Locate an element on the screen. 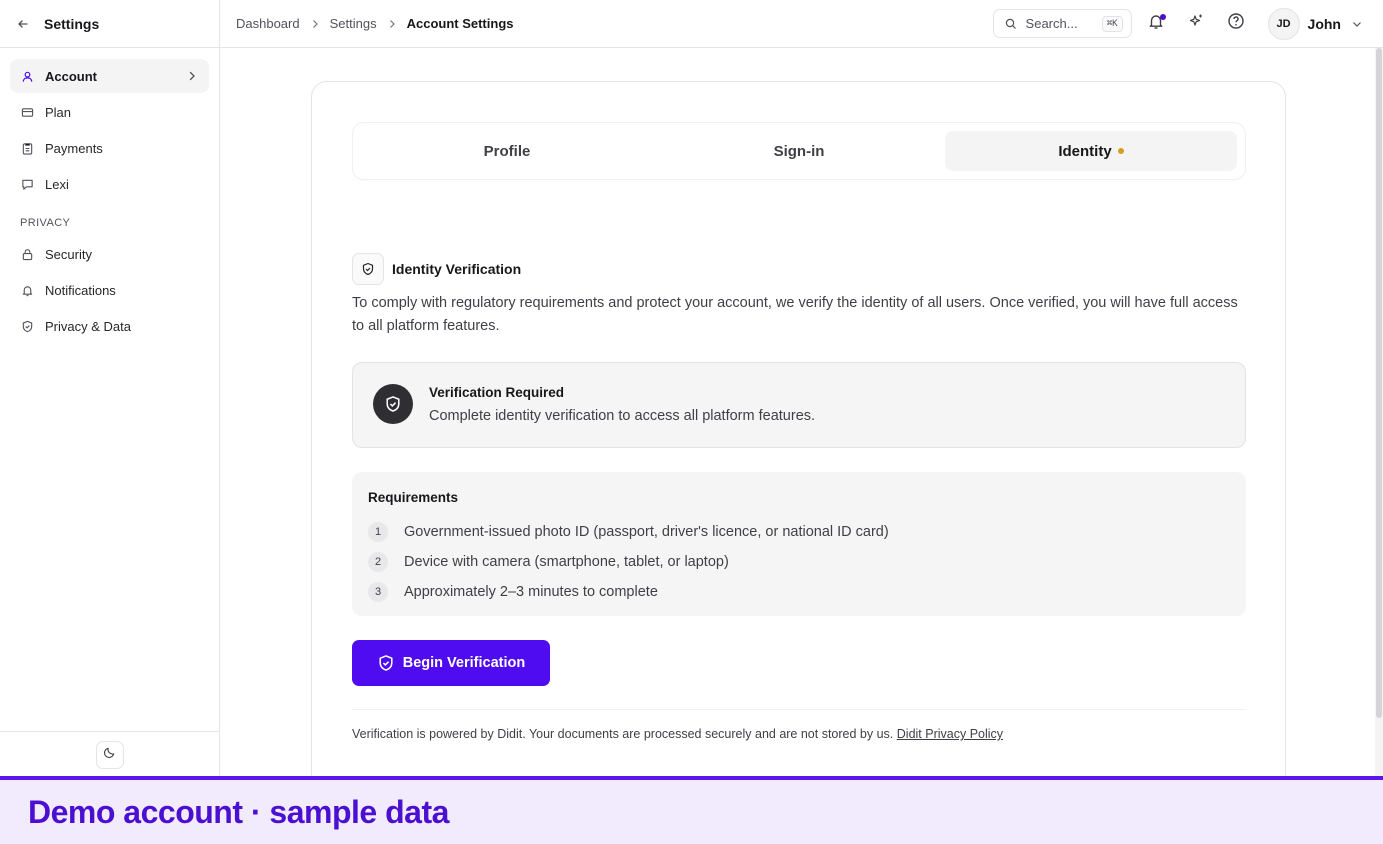 The width and height of the screenshot is (1383, 844). tab-label: Sign-in is located at coordinates (799, 151).